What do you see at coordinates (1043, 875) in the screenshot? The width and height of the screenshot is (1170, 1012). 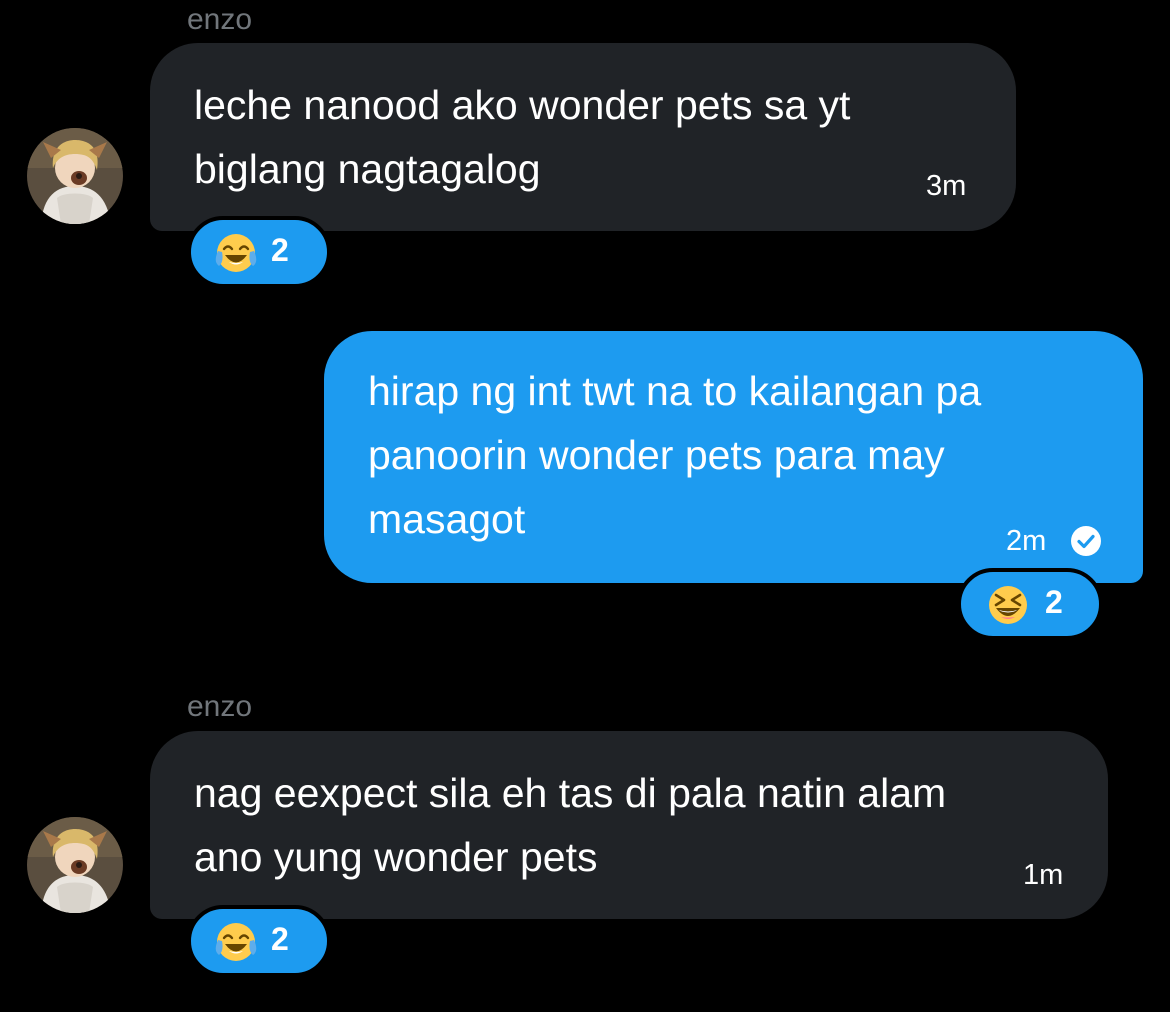 I see `message-timestamp: 1m` at bounding box center [1043, 875].